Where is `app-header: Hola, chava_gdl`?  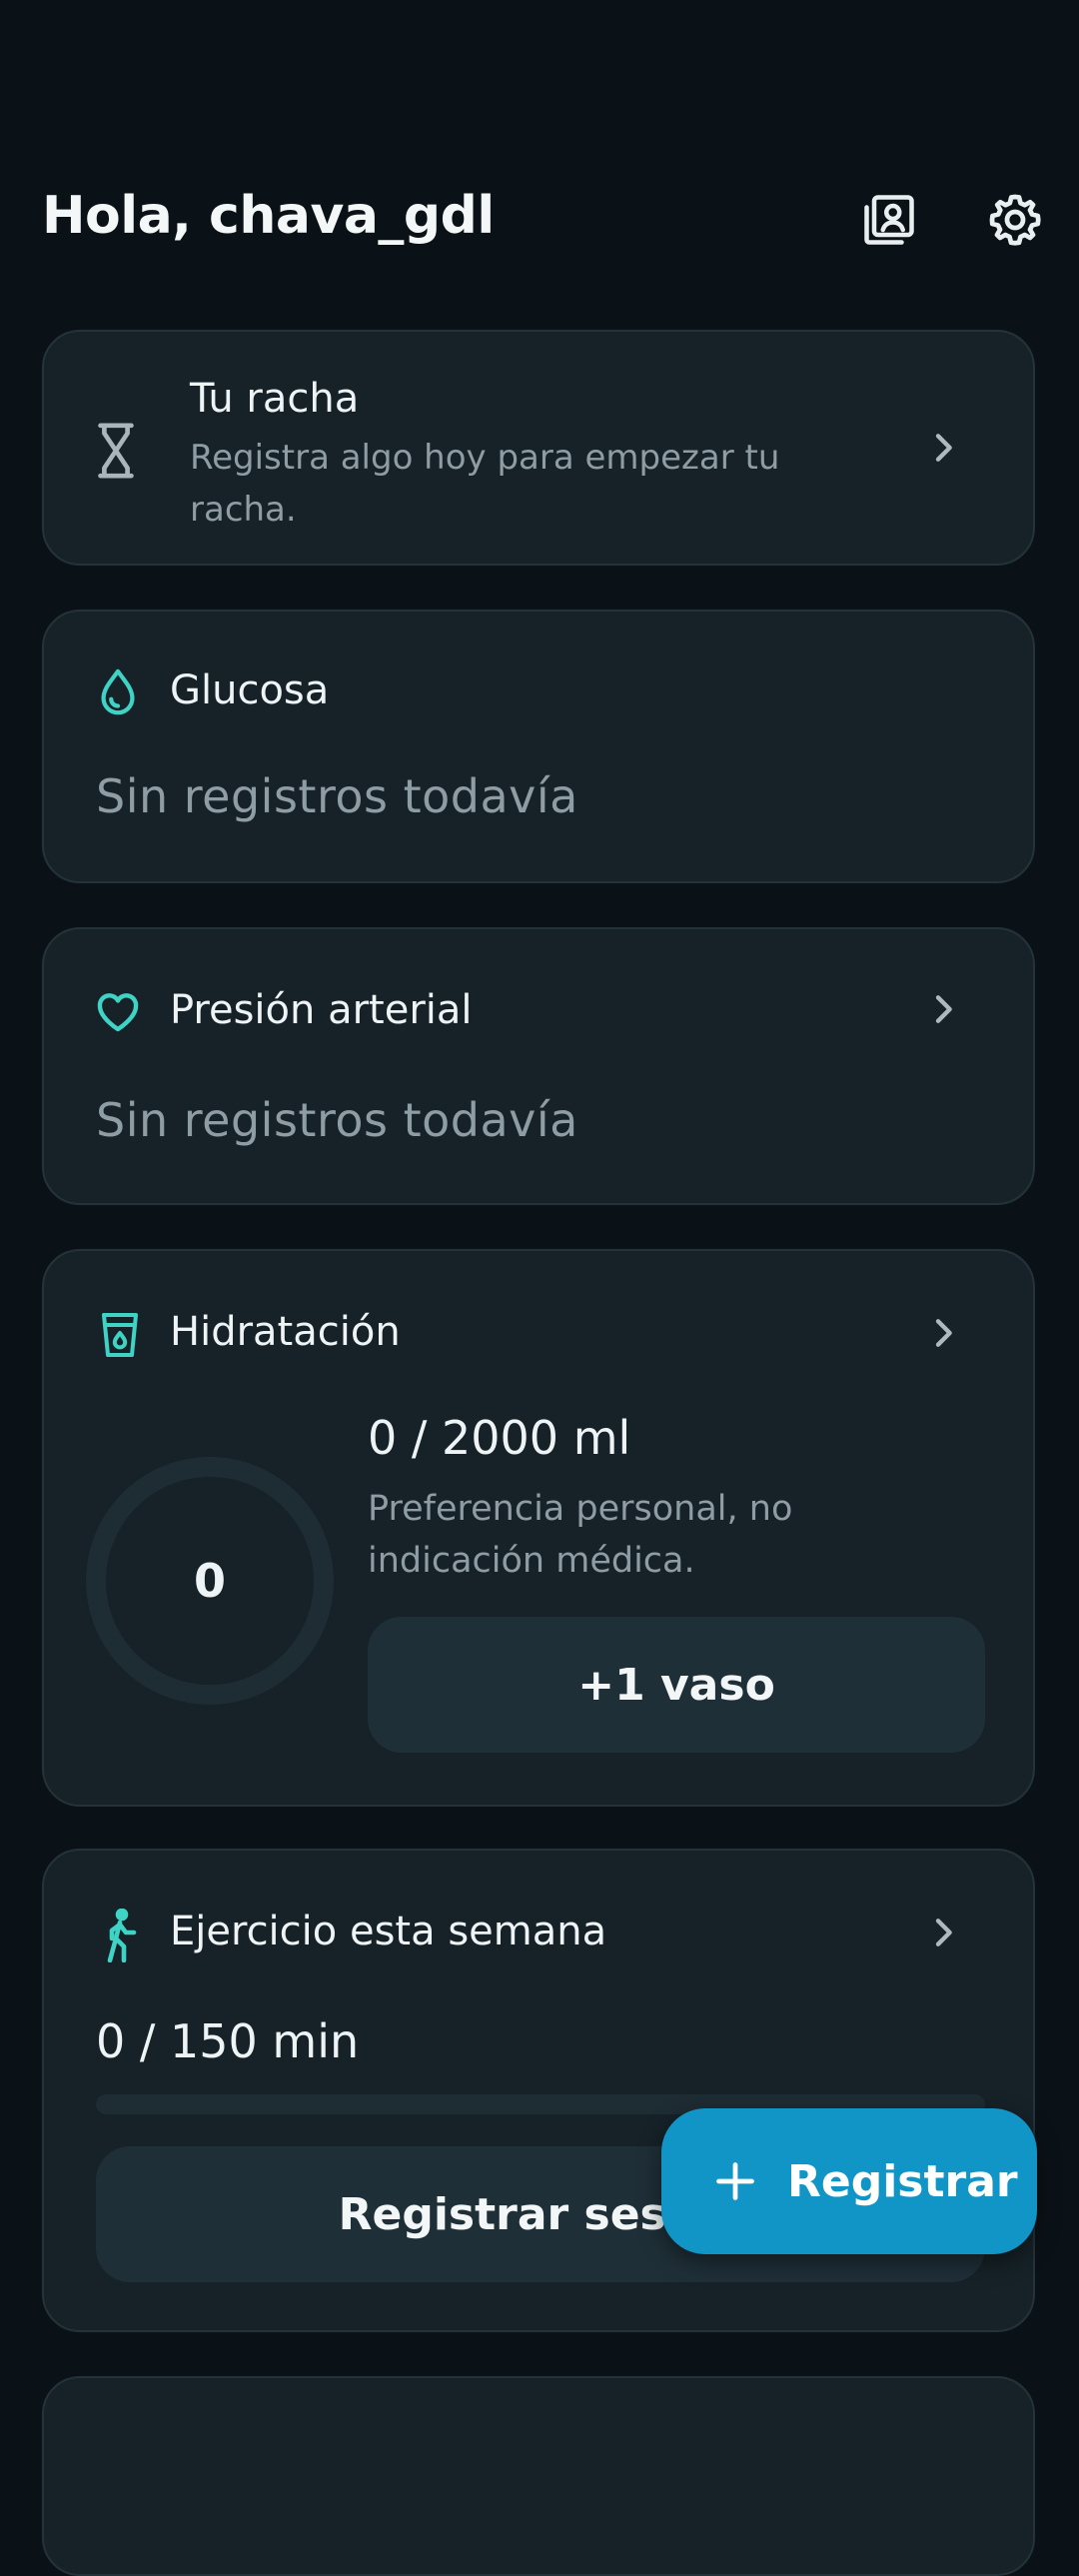 app-header: Hola, chava_gdl is located at coordinates (539, 150).